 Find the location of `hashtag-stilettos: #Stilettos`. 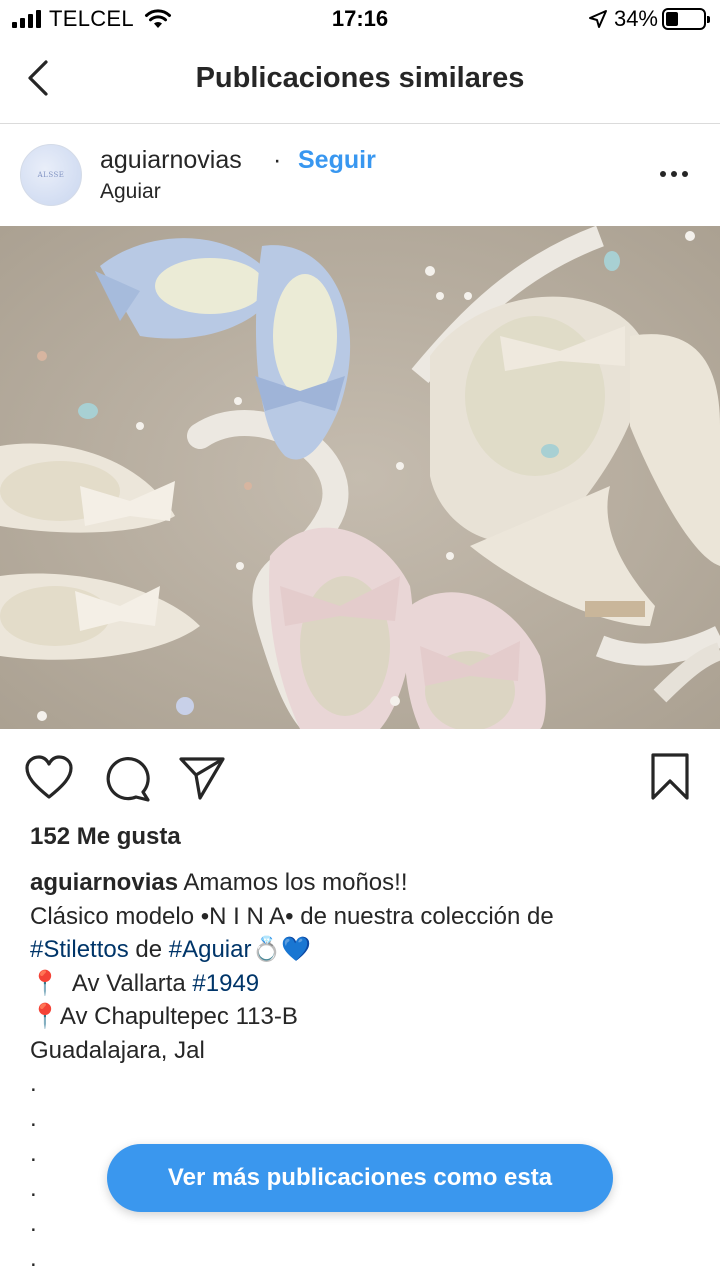

hashtag-stilettos: #Stilettos is located at coordinates (79, 949).